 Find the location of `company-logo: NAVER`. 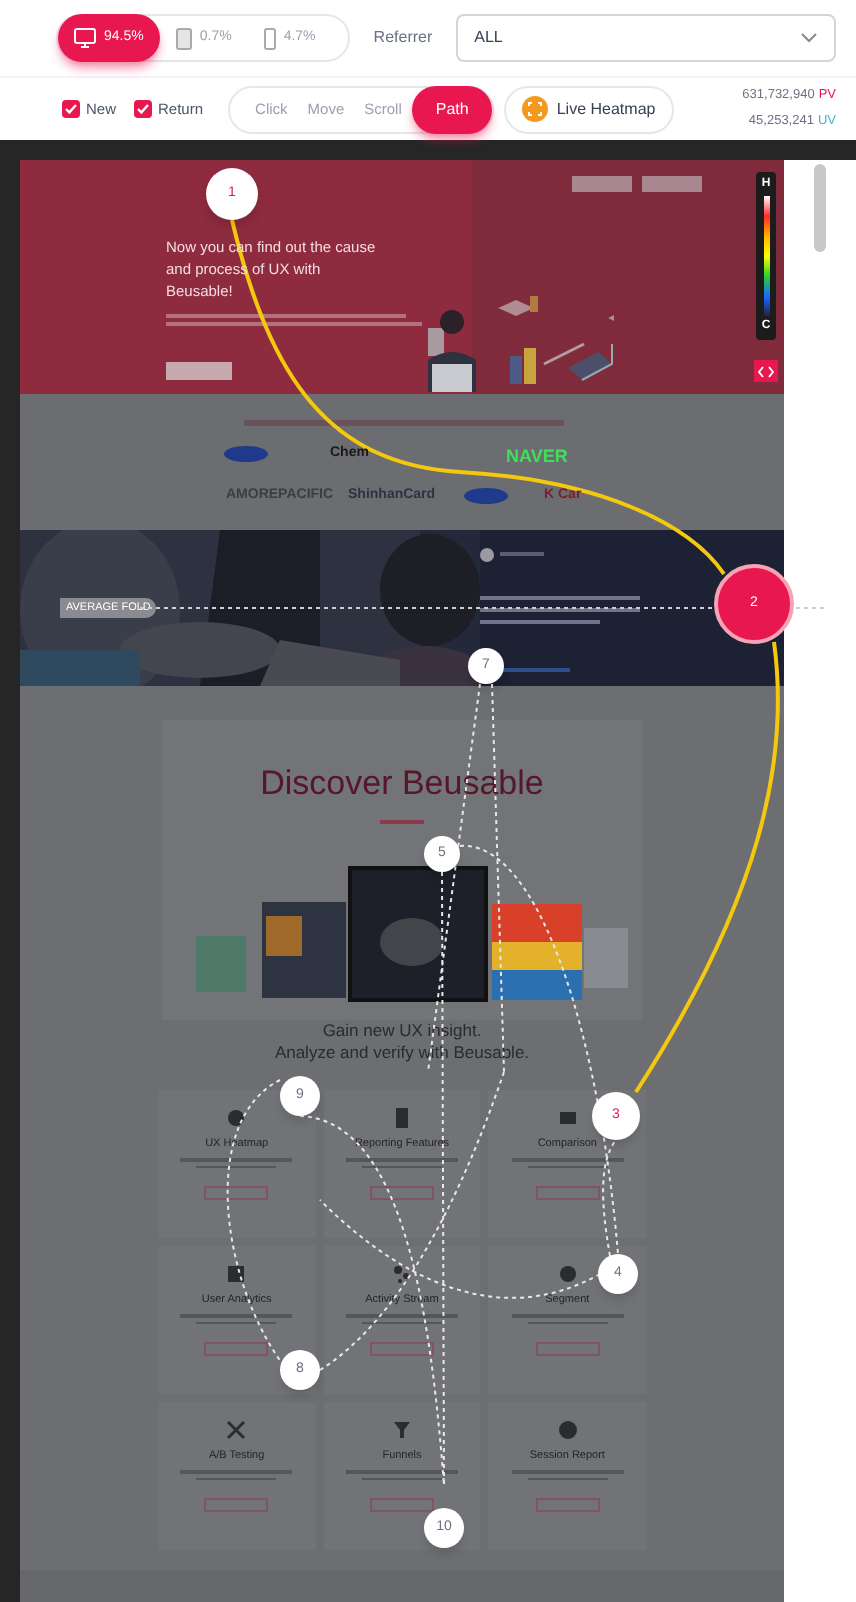

company-logo: NAVER is located at coordinates (537, 457).